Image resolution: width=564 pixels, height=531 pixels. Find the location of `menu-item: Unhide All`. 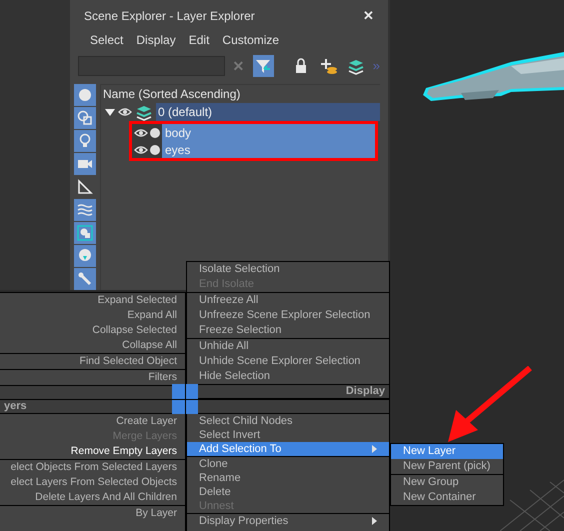

menu-item: Unhide All is located at coordinates (288, 346).